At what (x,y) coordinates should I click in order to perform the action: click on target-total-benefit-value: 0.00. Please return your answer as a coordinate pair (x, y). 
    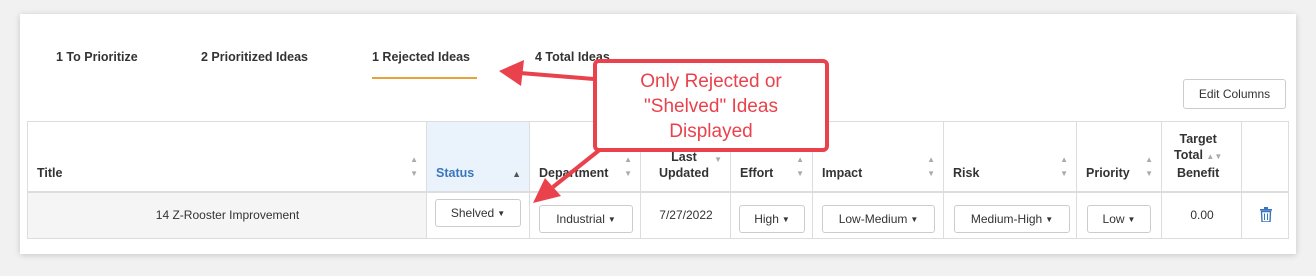
    Looking at the image, I should click on (1202, 215).